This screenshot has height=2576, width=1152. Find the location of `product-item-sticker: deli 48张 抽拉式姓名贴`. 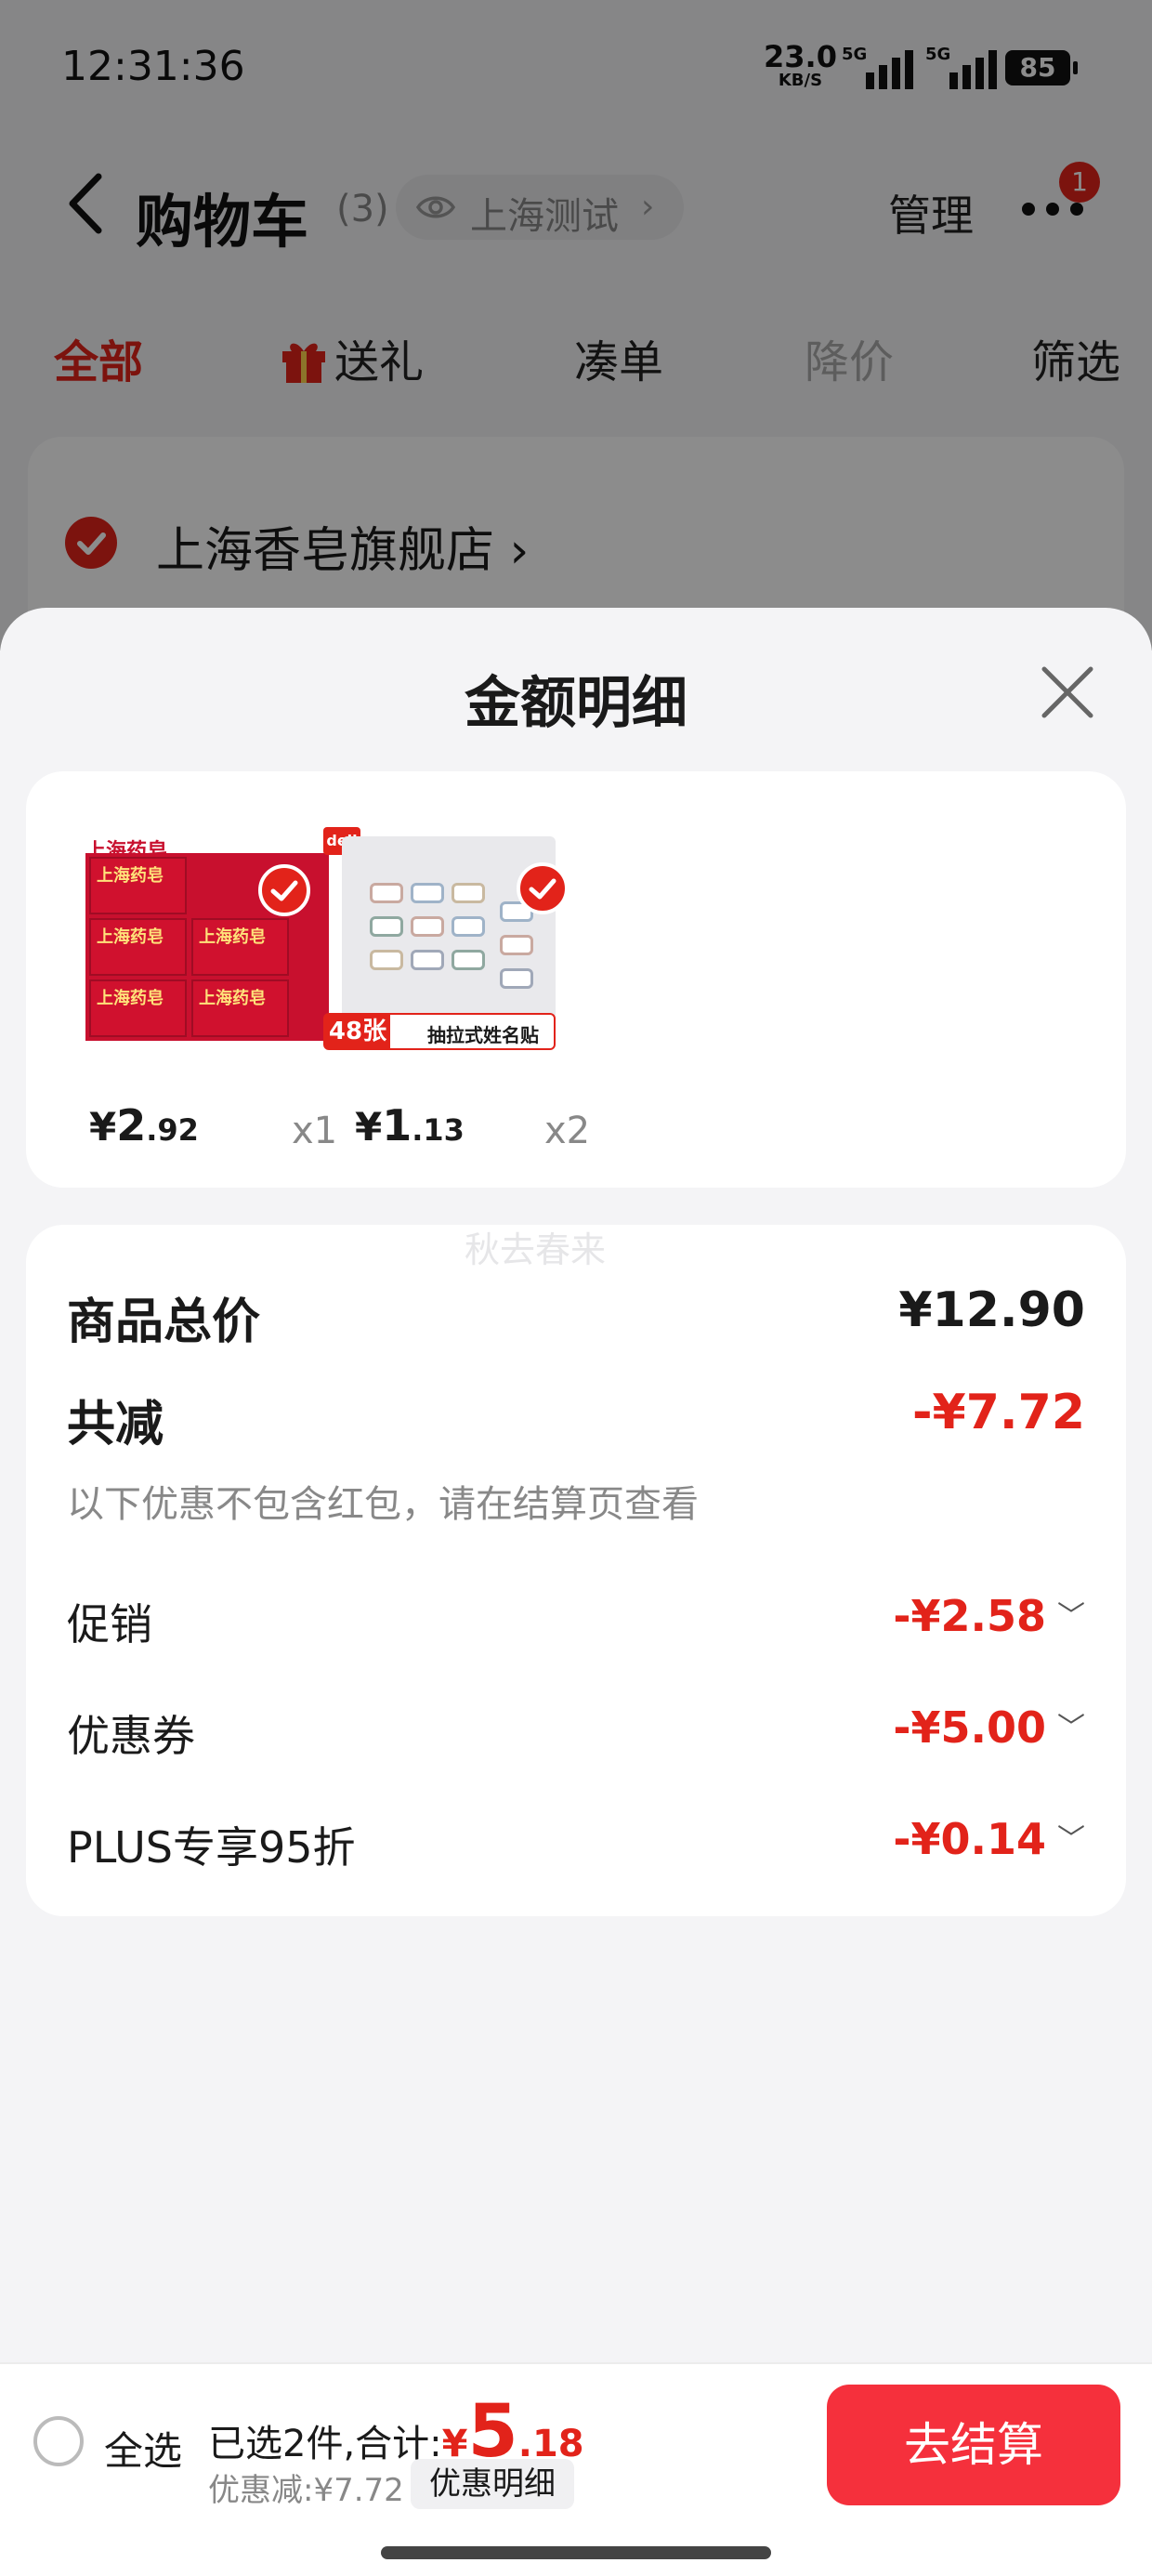

product-item-sticker: deli 48张 抽拉式姓名贴 is located at coordinates (472, 989).